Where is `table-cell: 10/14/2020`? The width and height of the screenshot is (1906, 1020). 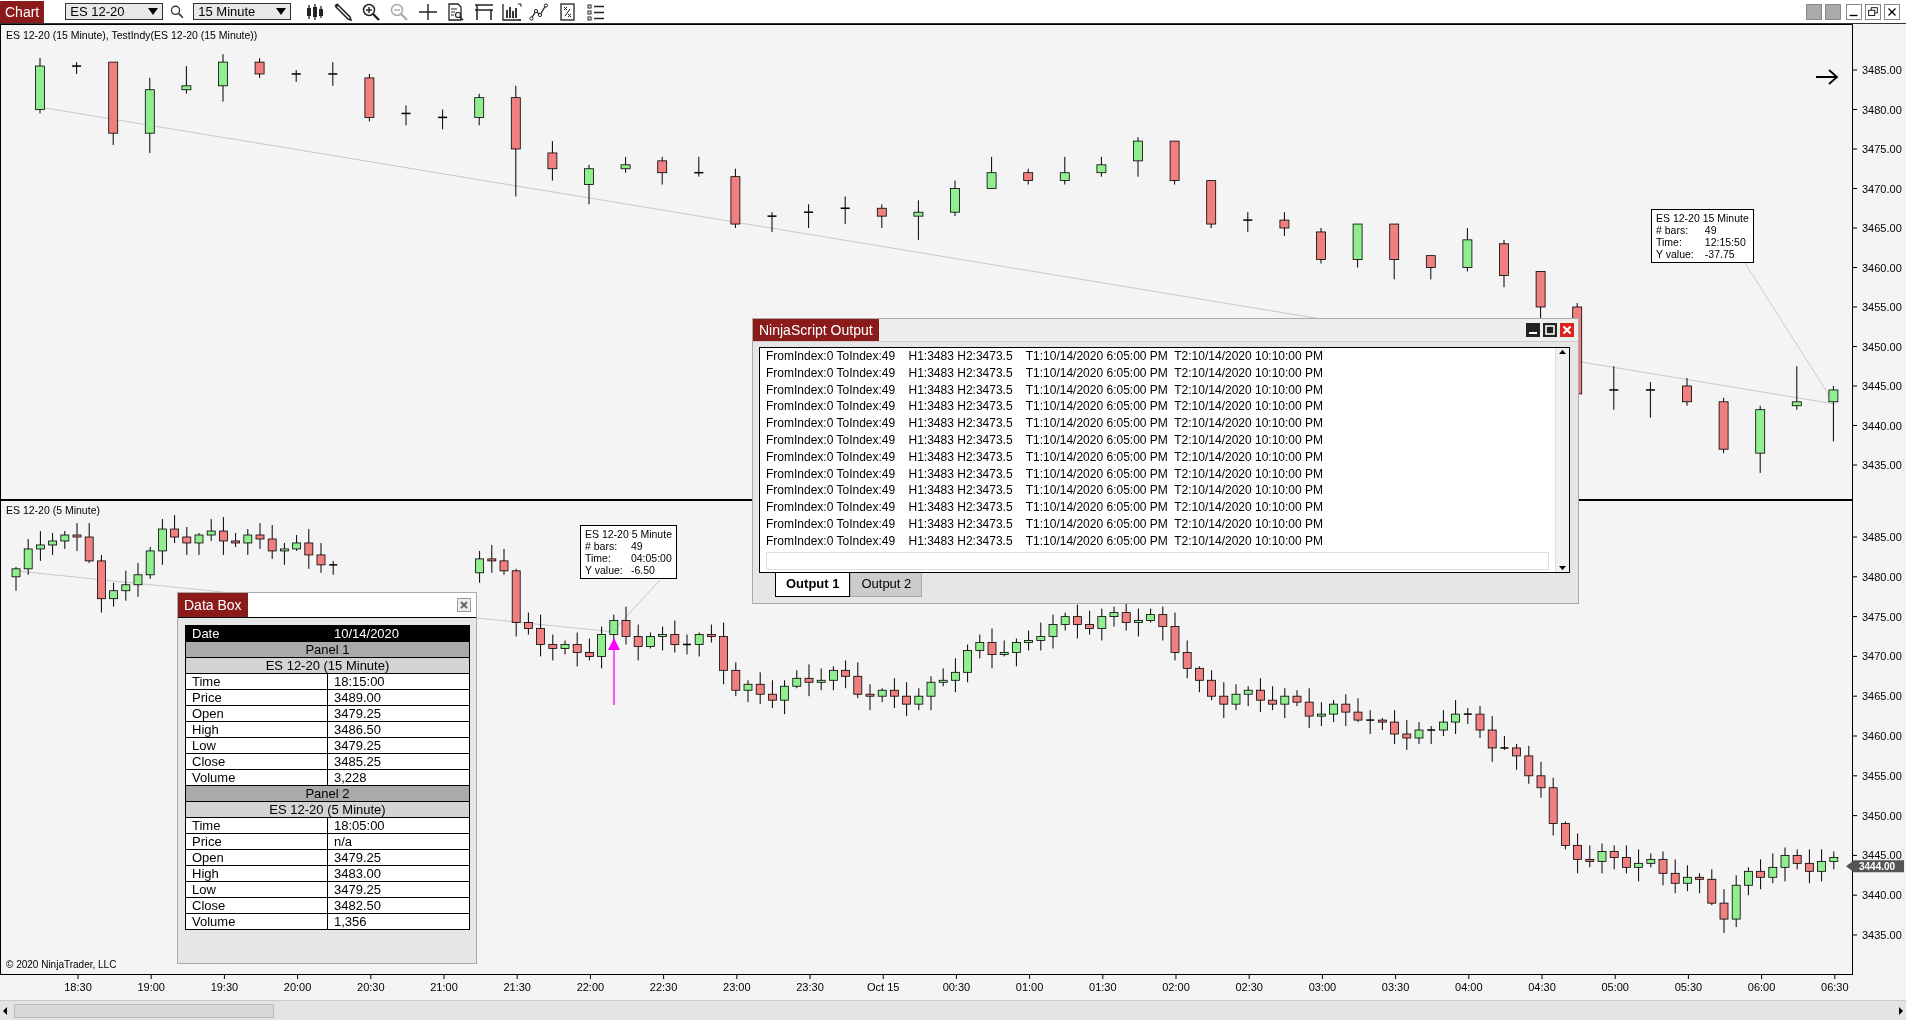 table-cell: 10/14/2020 is located at coordinates (398, 633).